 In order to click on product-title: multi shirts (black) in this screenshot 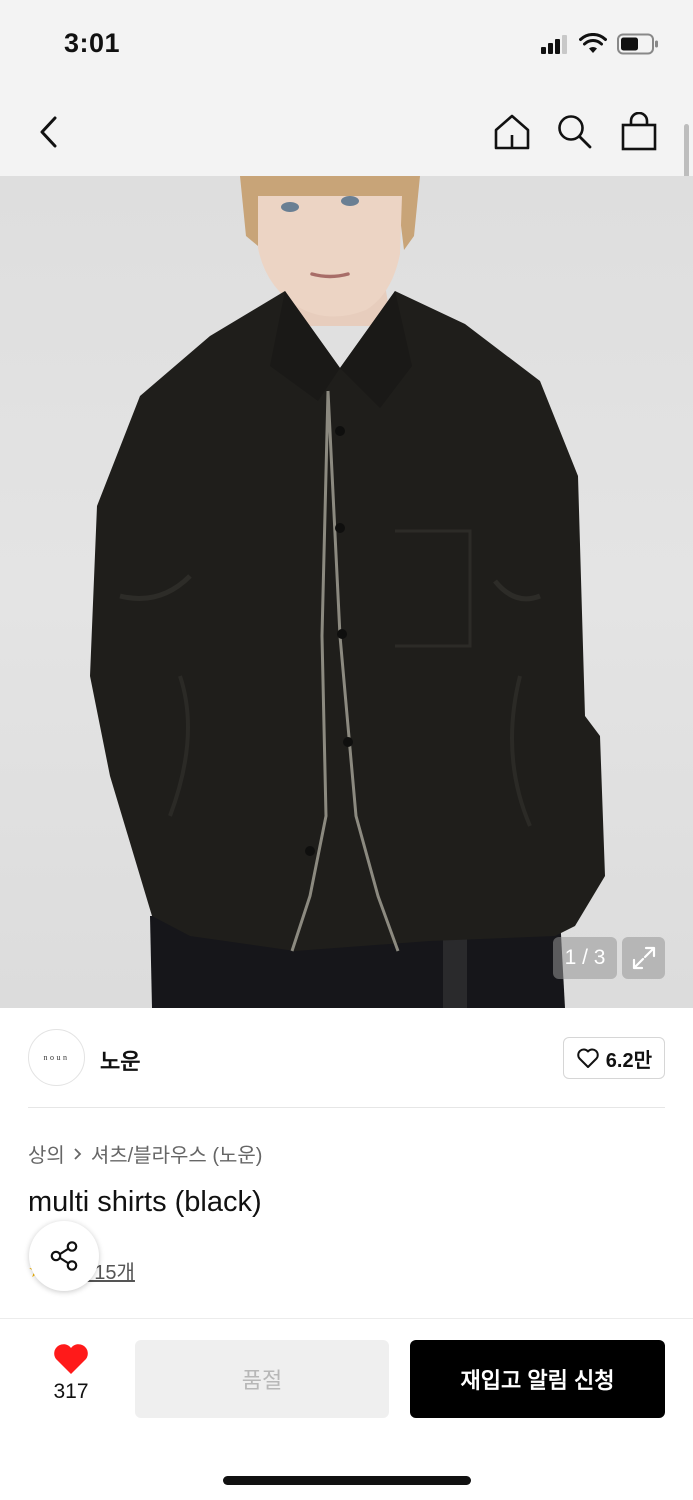, I will do `click(145, 1202)`.